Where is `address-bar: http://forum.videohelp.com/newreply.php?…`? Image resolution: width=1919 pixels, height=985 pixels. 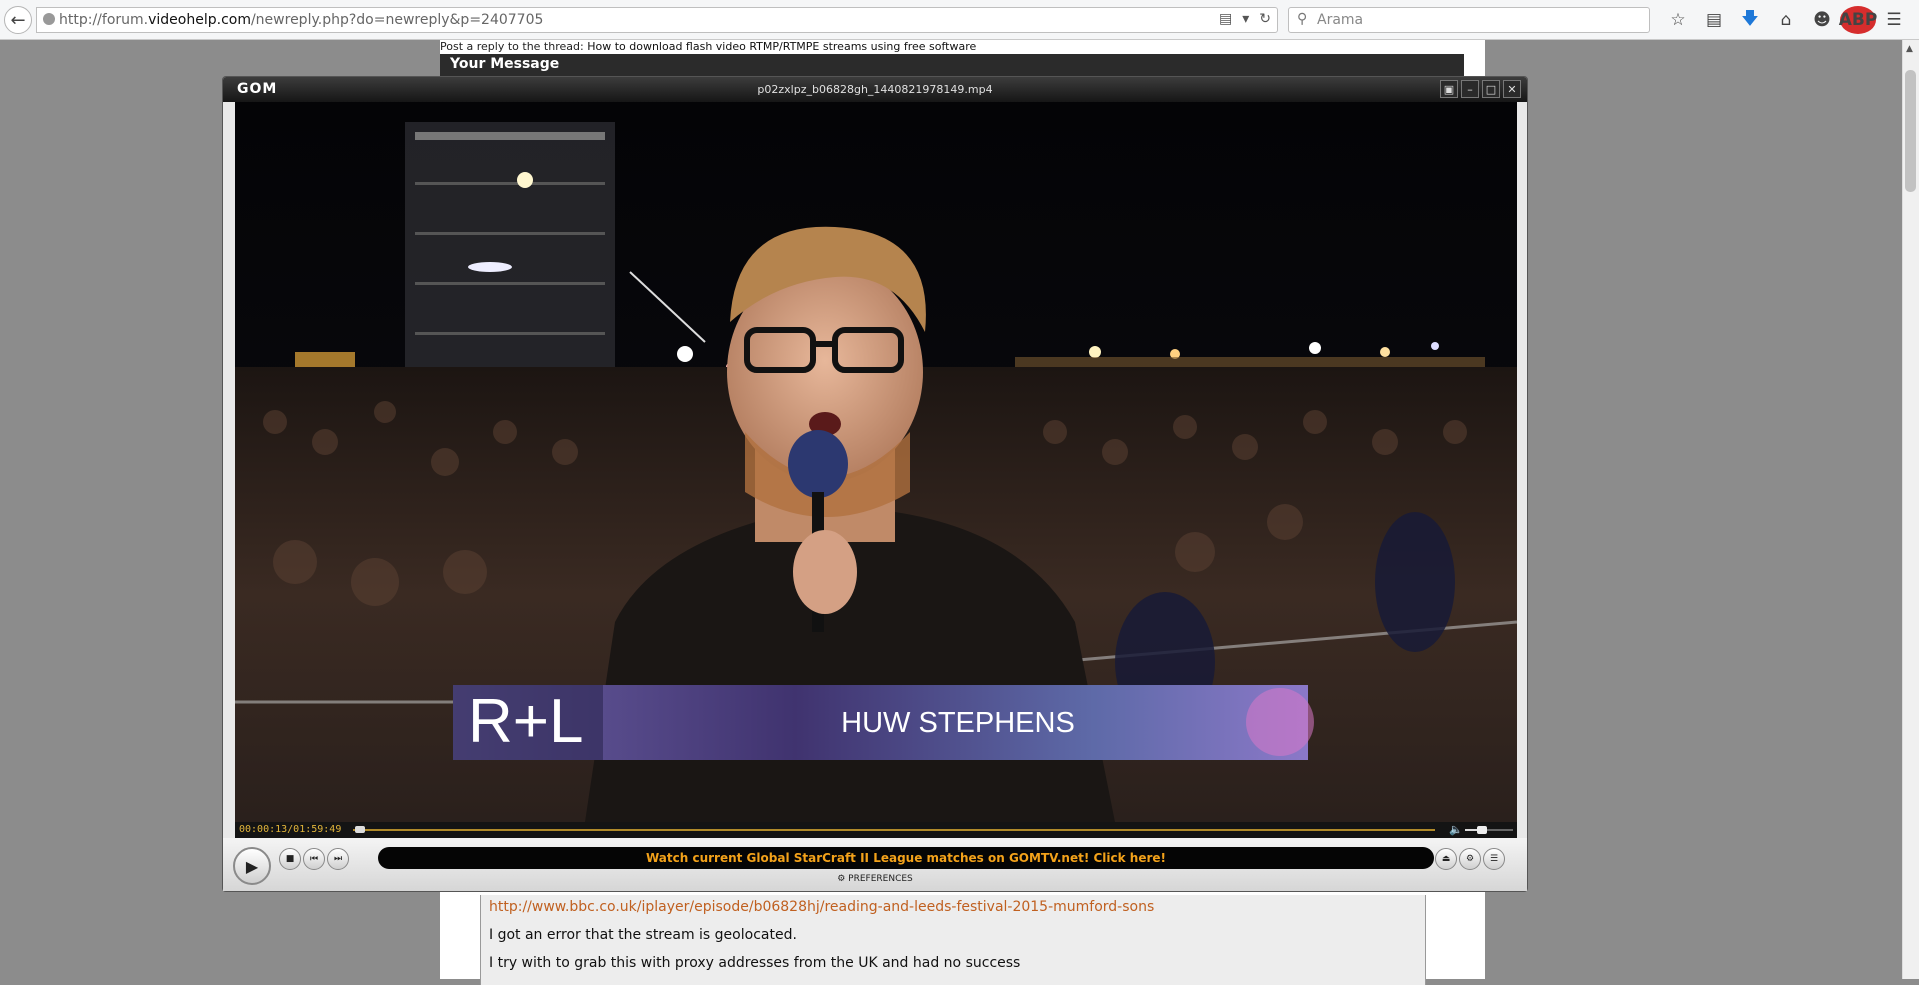
address-bar: http://forum.videohelp.com/newreply.php?… is located at coordinates (657, 20).